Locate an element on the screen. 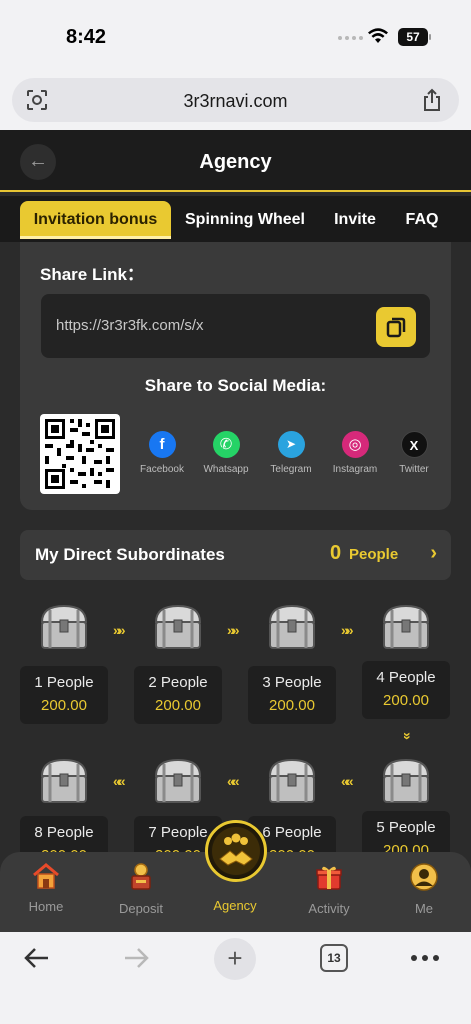 This screenshot has height=1024, width=471. share-telegram: ➤ Telegram is located at coordinates (291, 453).